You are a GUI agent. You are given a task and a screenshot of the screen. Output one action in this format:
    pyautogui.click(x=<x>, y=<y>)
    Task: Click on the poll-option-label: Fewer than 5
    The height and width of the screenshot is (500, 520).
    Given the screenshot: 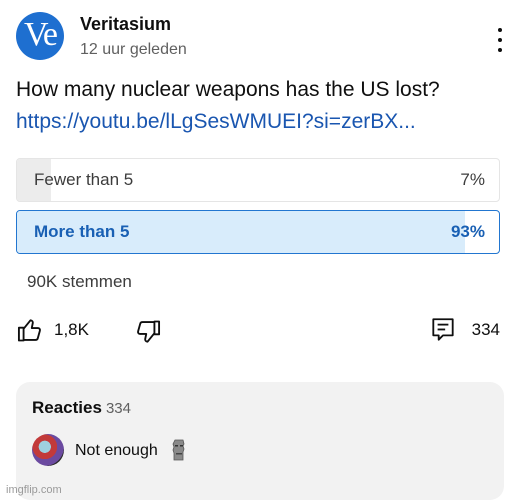 What is the action you would take?
    pyautogui.click(x=84, y=179)
    